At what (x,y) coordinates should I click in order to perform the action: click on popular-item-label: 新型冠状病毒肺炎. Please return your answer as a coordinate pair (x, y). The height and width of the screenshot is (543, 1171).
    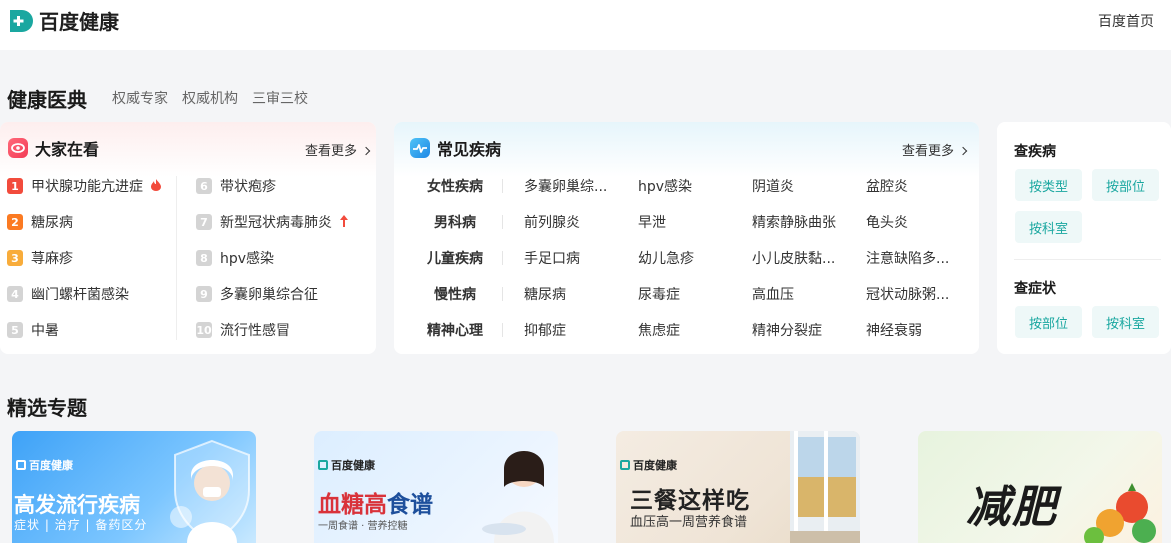
    Looking at the image, I should click on (276, 223).